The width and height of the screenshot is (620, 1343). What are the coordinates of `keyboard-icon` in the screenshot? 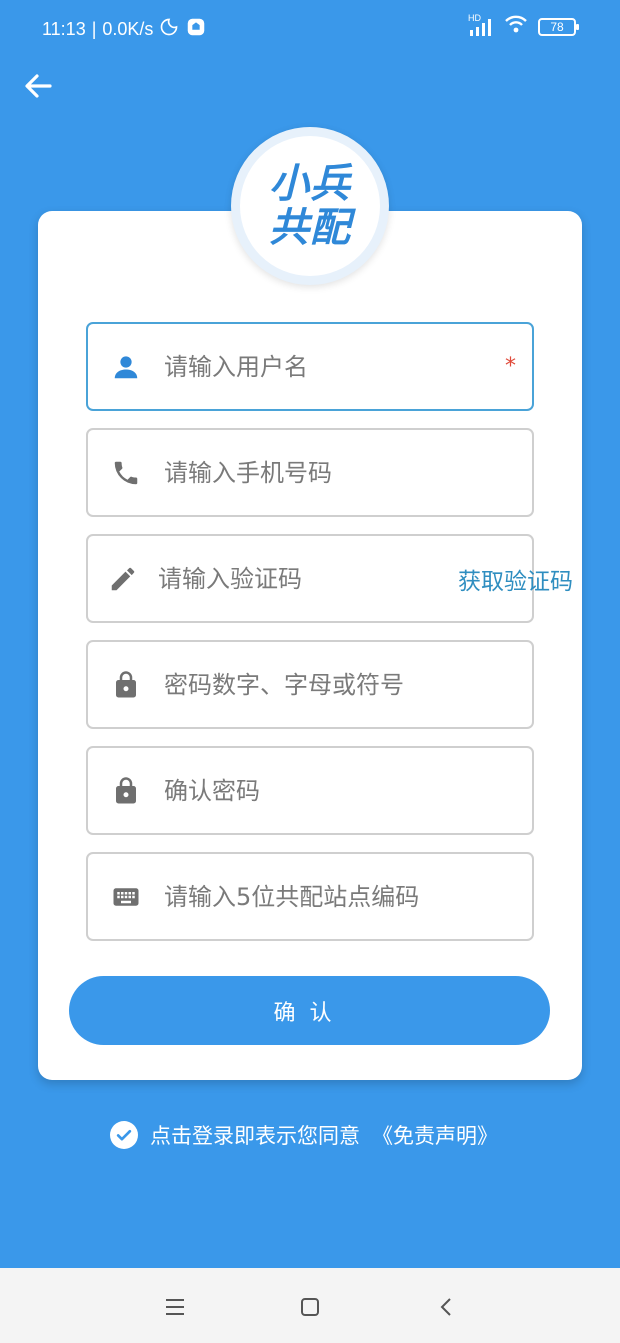 It's located at (126, 897).